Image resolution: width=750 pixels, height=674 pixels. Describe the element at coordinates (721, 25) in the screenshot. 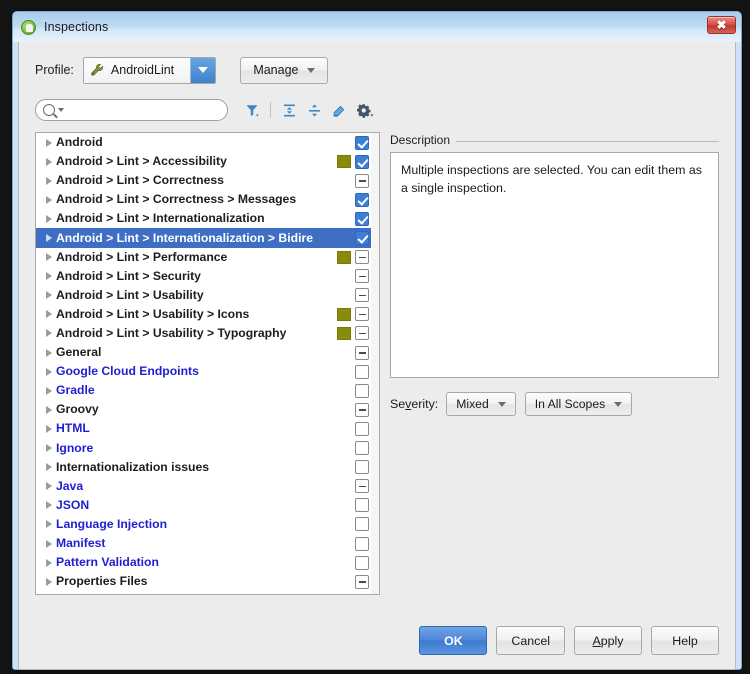

I see `close-button: ✖` at that location.